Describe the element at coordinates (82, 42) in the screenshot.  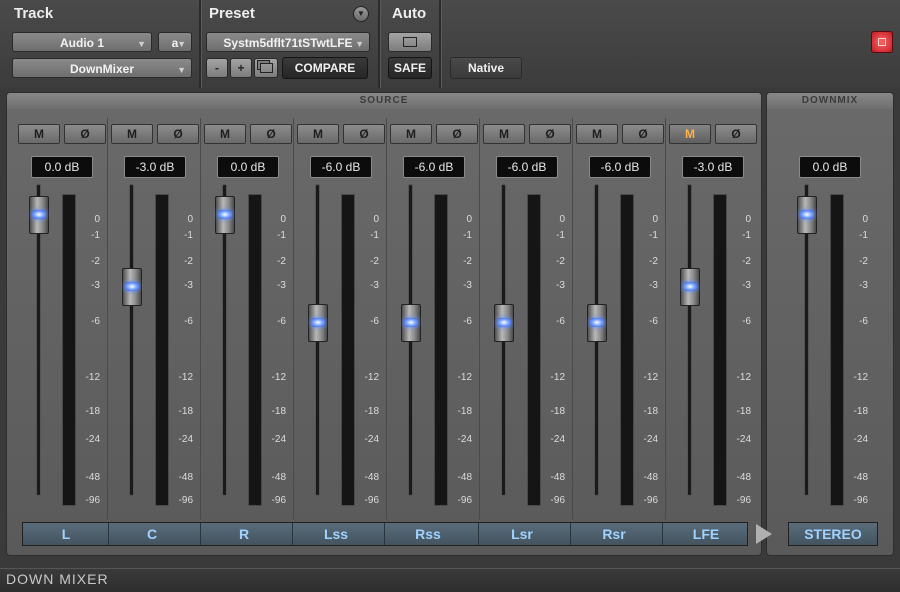
I see `track-select: Audio 1 ▼` at that location.